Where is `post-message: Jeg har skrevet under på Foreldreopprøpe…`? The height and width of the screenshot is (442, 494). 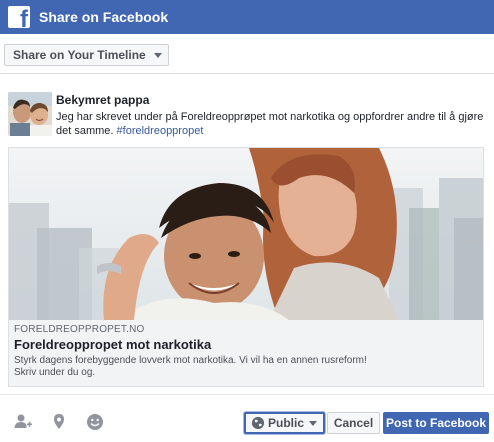 post-message: Jeg har skrevet under på Foreldreopprøpe… is located at coordinates (272, 124).